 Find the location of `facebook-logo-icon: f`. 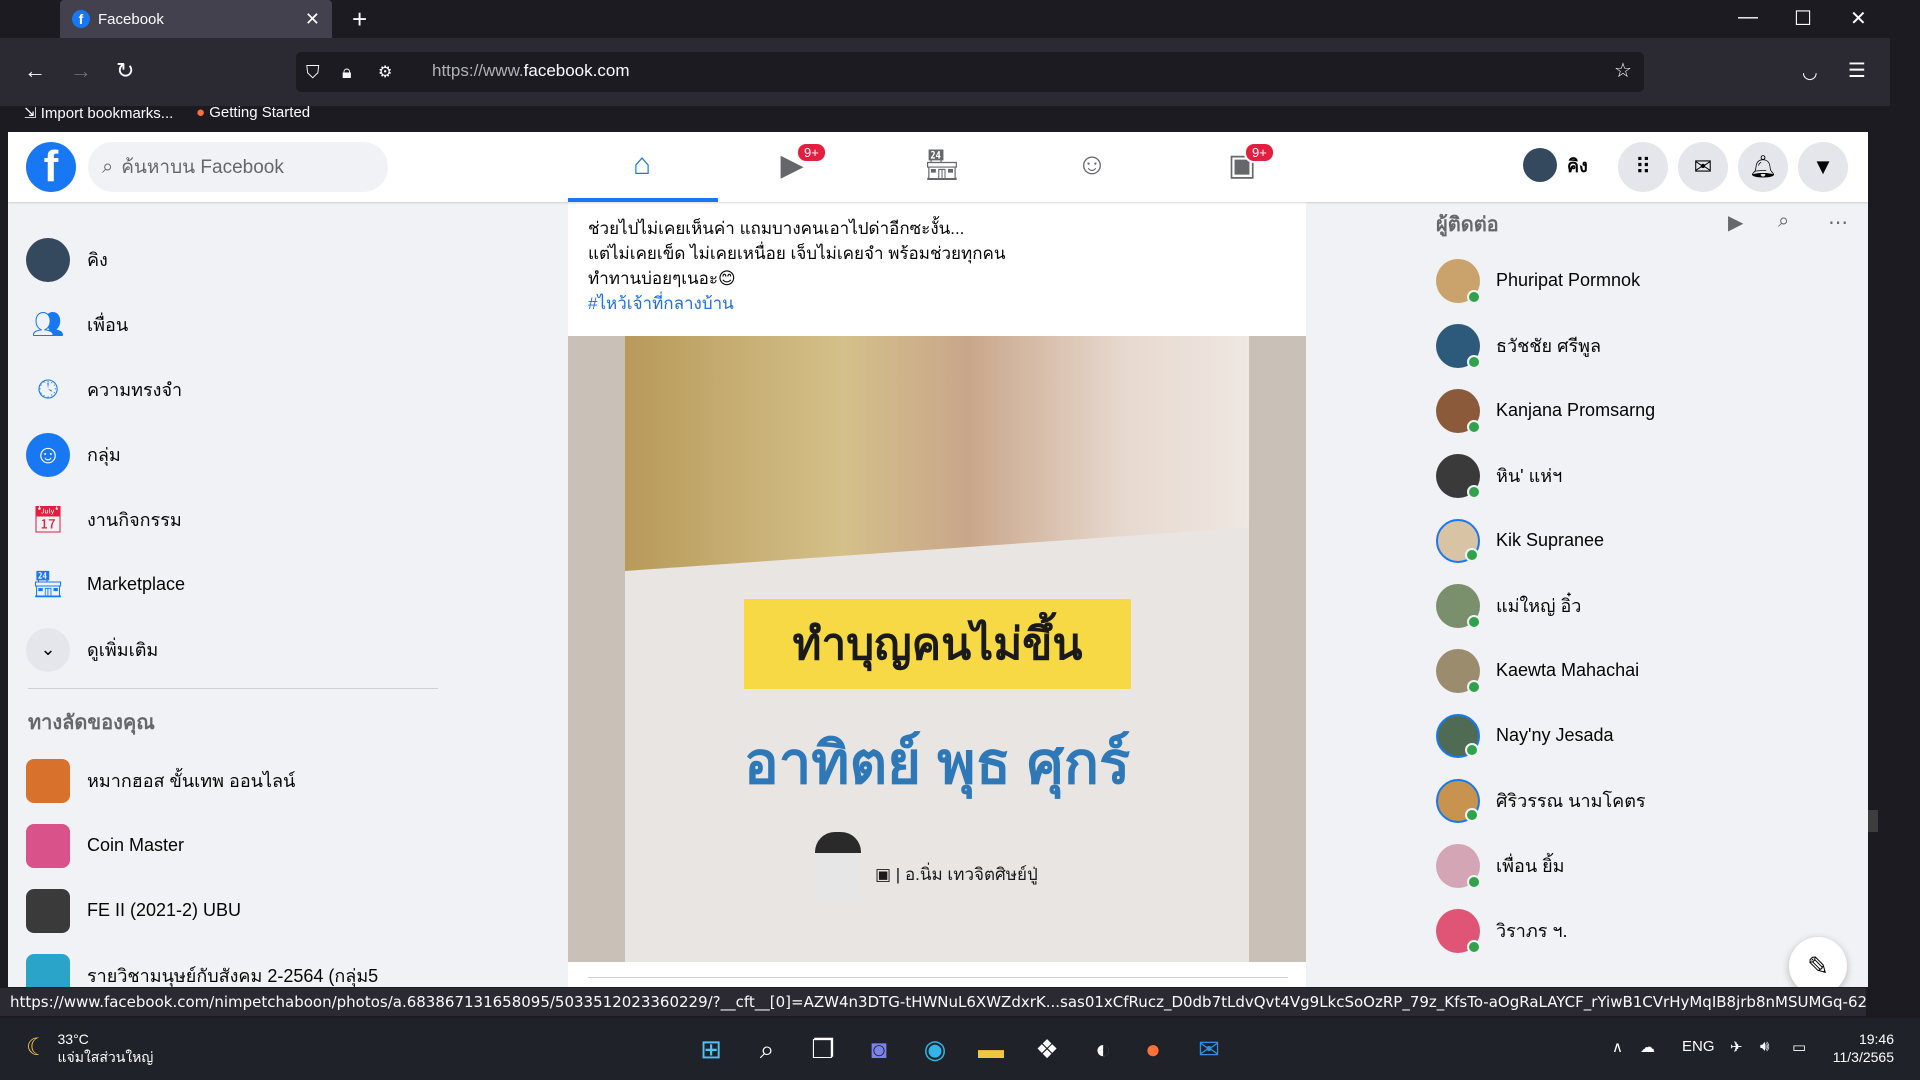

facebook-logo-icon: f is located at coordinates (51, 167).